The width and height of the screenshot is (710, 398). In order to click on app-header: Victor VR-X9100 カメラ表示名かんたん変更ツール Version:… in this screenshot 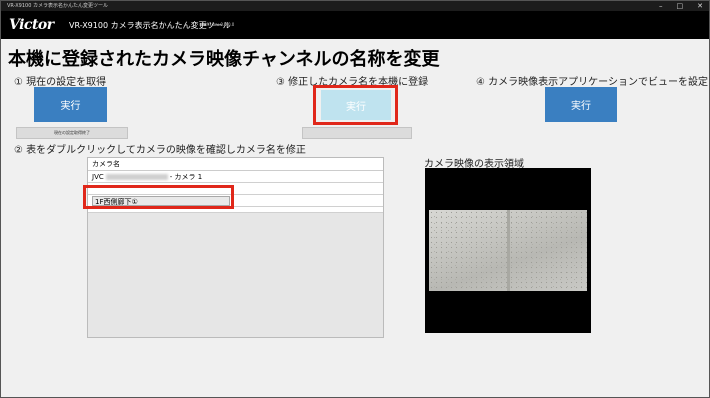, I will do `click(355, 25)`.